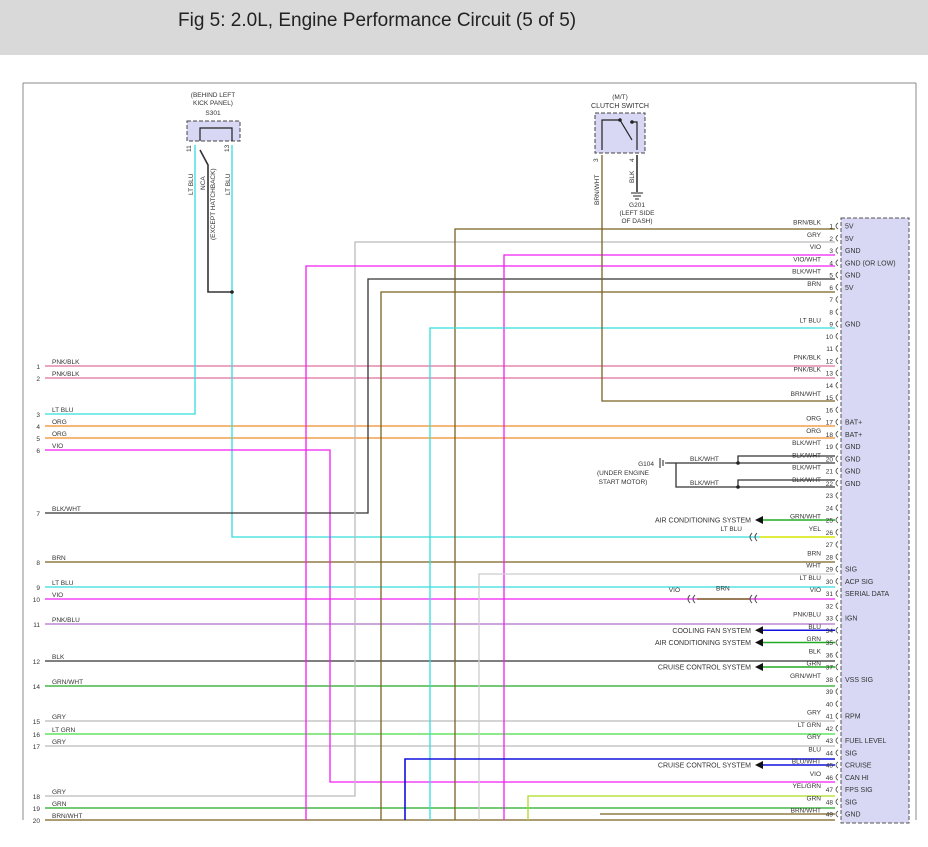 This screenshot has height=847, width=928. Describe the element at coordinates (704, 668) in the screenshot. I see `system-label: CRUISE CONTROL SYSTEM` at that location.